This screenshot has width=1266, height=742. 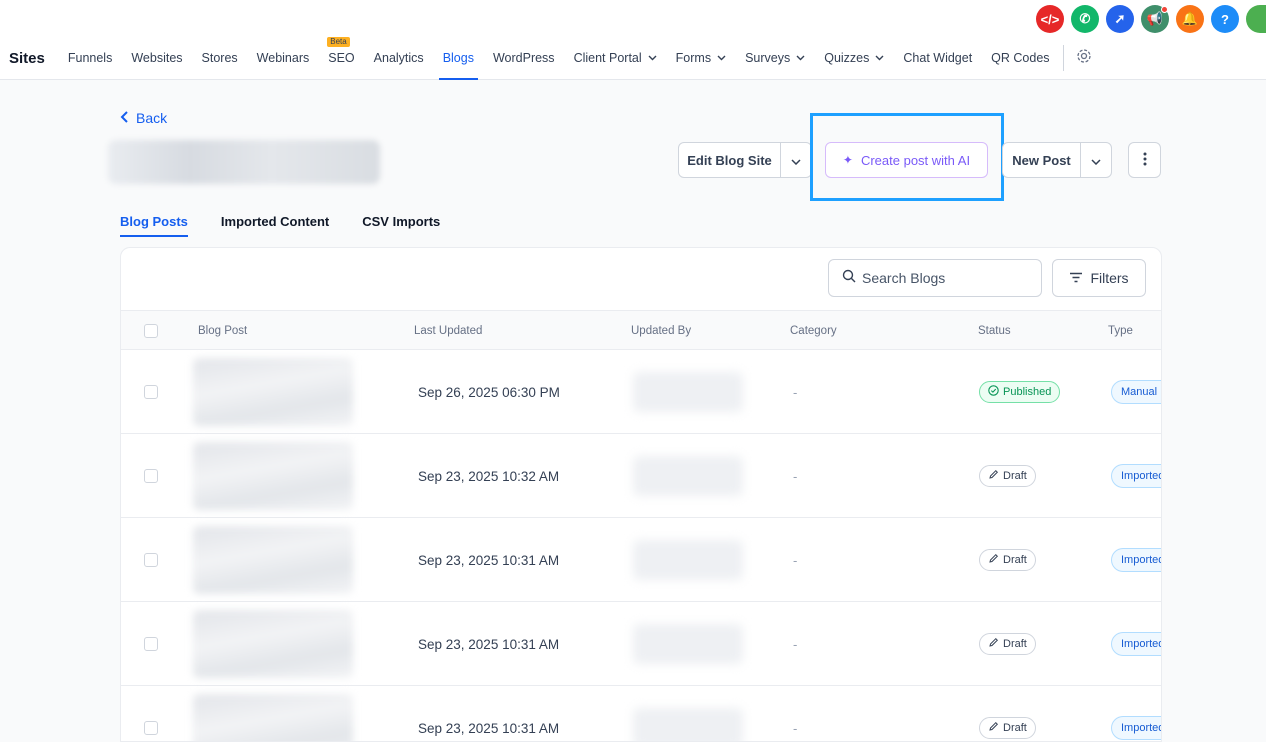 What do you see at coordinates (489, 476) in the screenshot?
I see `last-updated: Sep 23, 2025 10:32 AM` at bounding box center [489, 476].